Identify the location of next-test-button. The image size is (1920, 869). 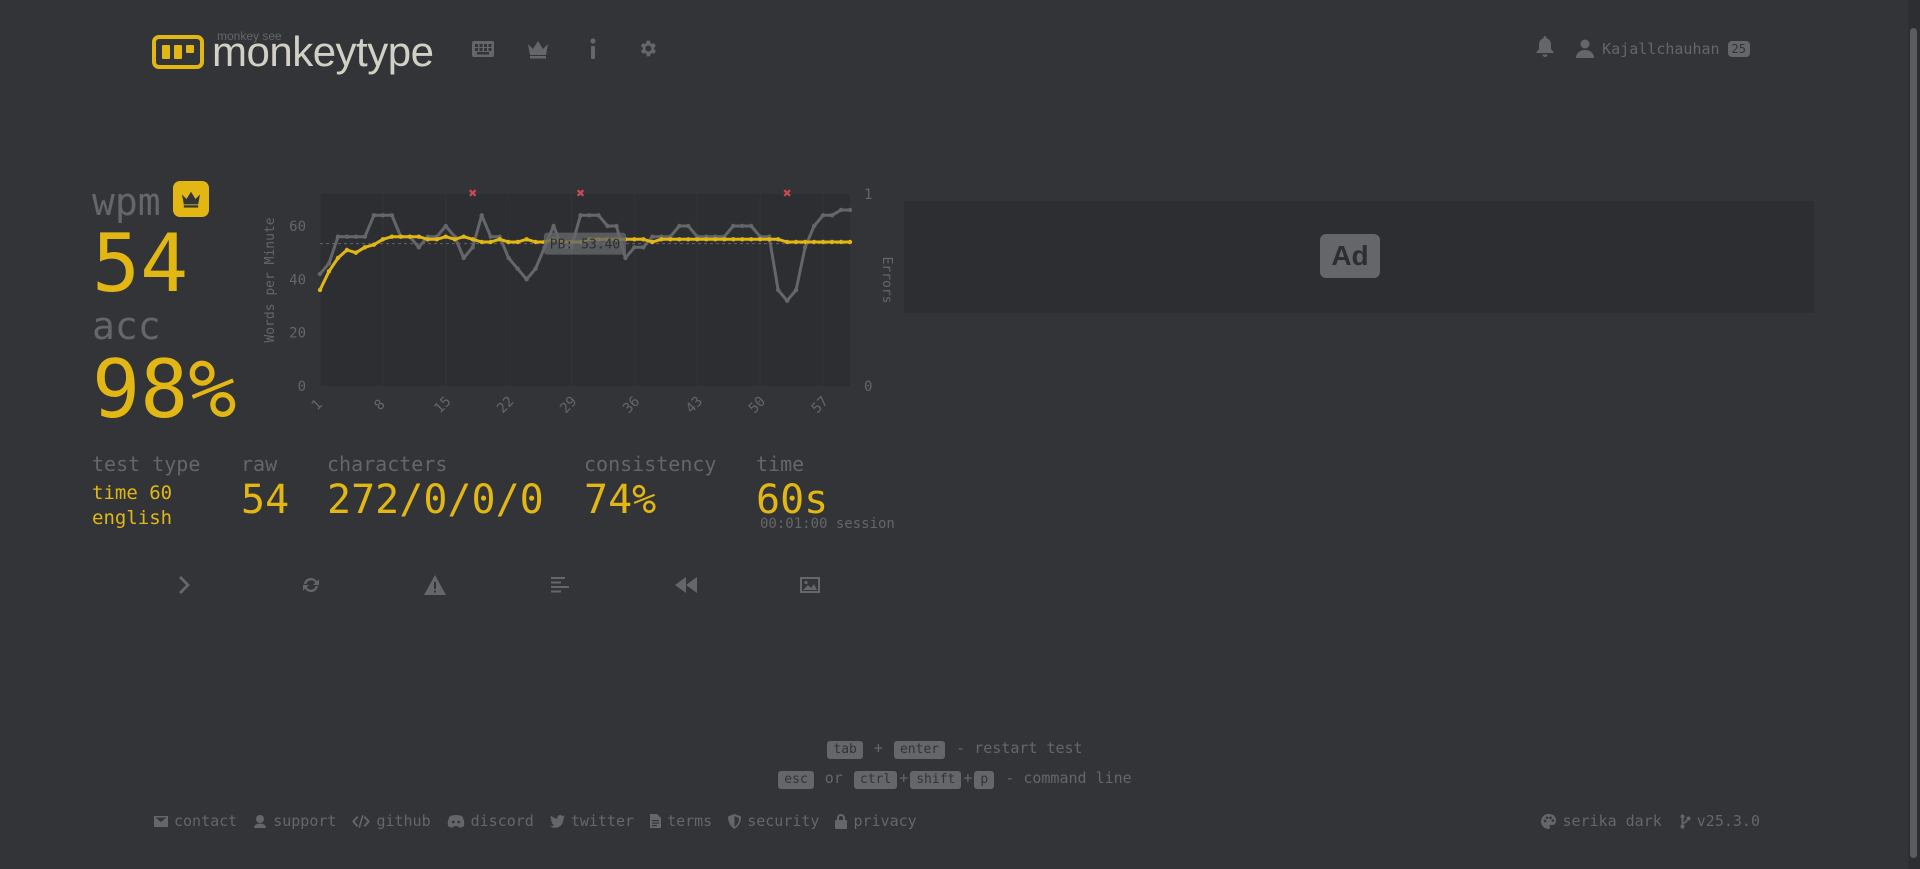
(185, 585).